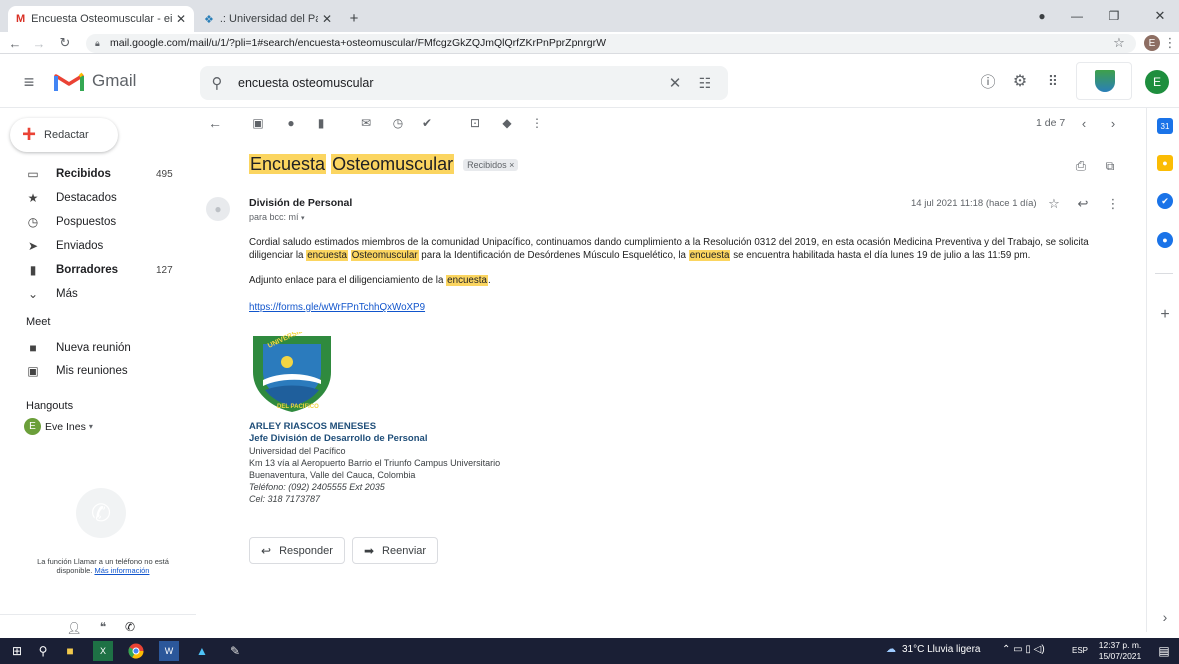 This screenshot has height=664, width=1179. I want to click on paint-icon: ✎, so click(235, 651).